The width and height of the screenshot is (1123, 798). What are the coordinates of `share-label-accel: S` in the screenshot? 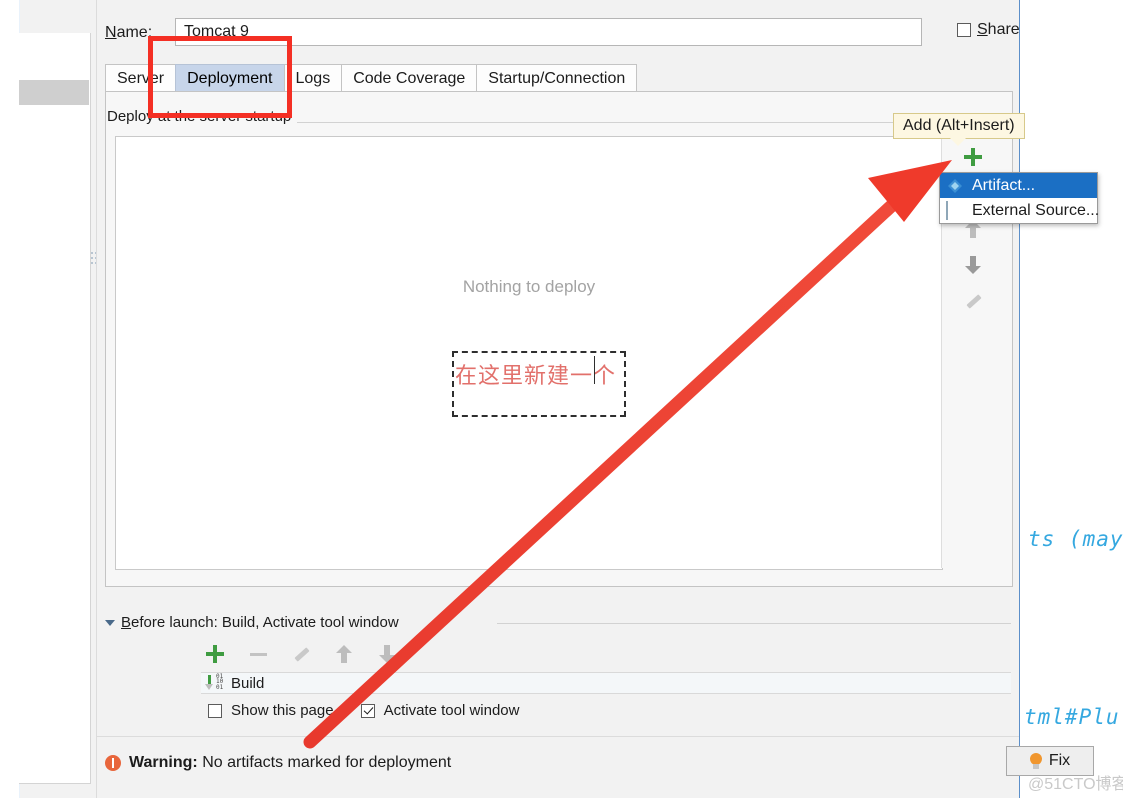 It's located at (982, 29).